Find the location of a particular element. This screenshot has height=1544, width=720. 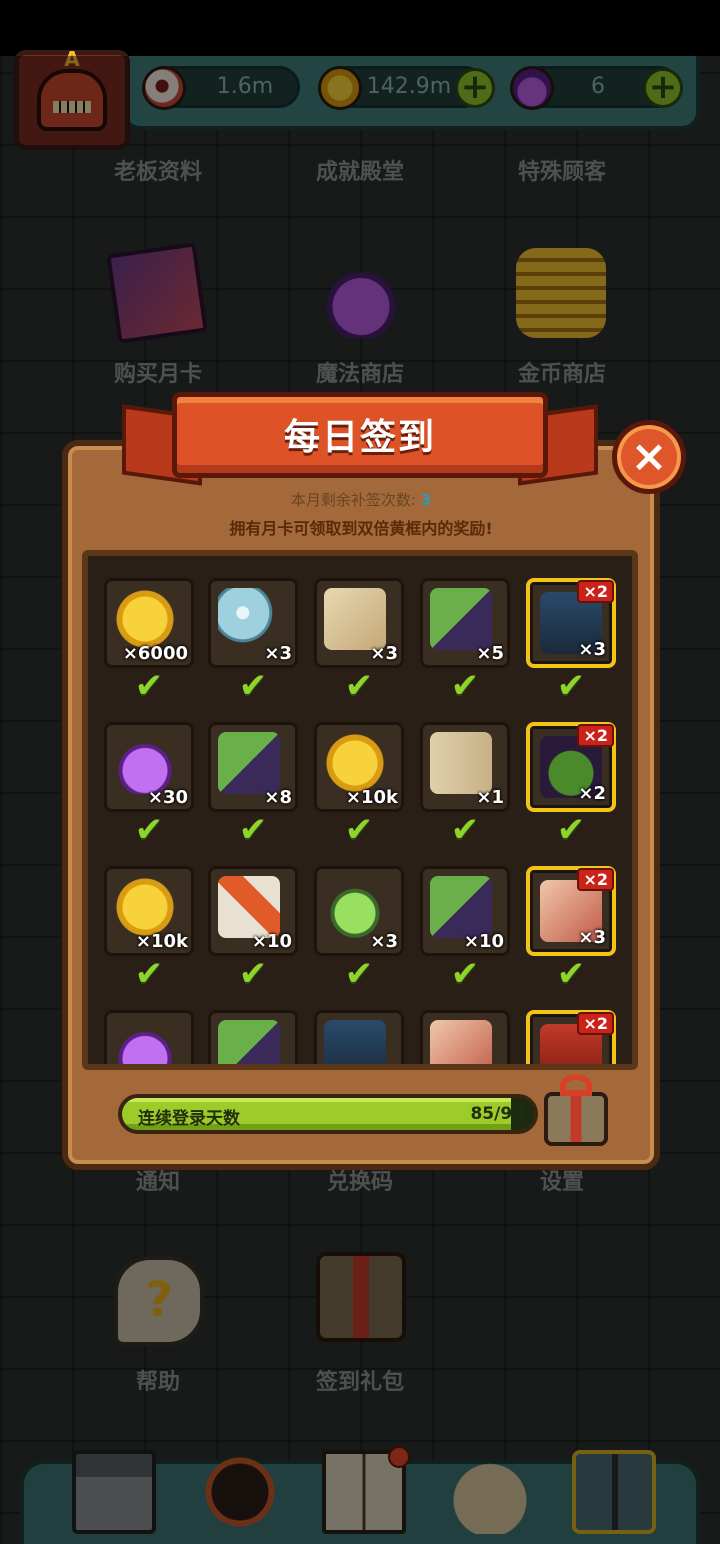

remaining-makeup-label: 本月剩余补签次数: is located at coordinates (353, 500).